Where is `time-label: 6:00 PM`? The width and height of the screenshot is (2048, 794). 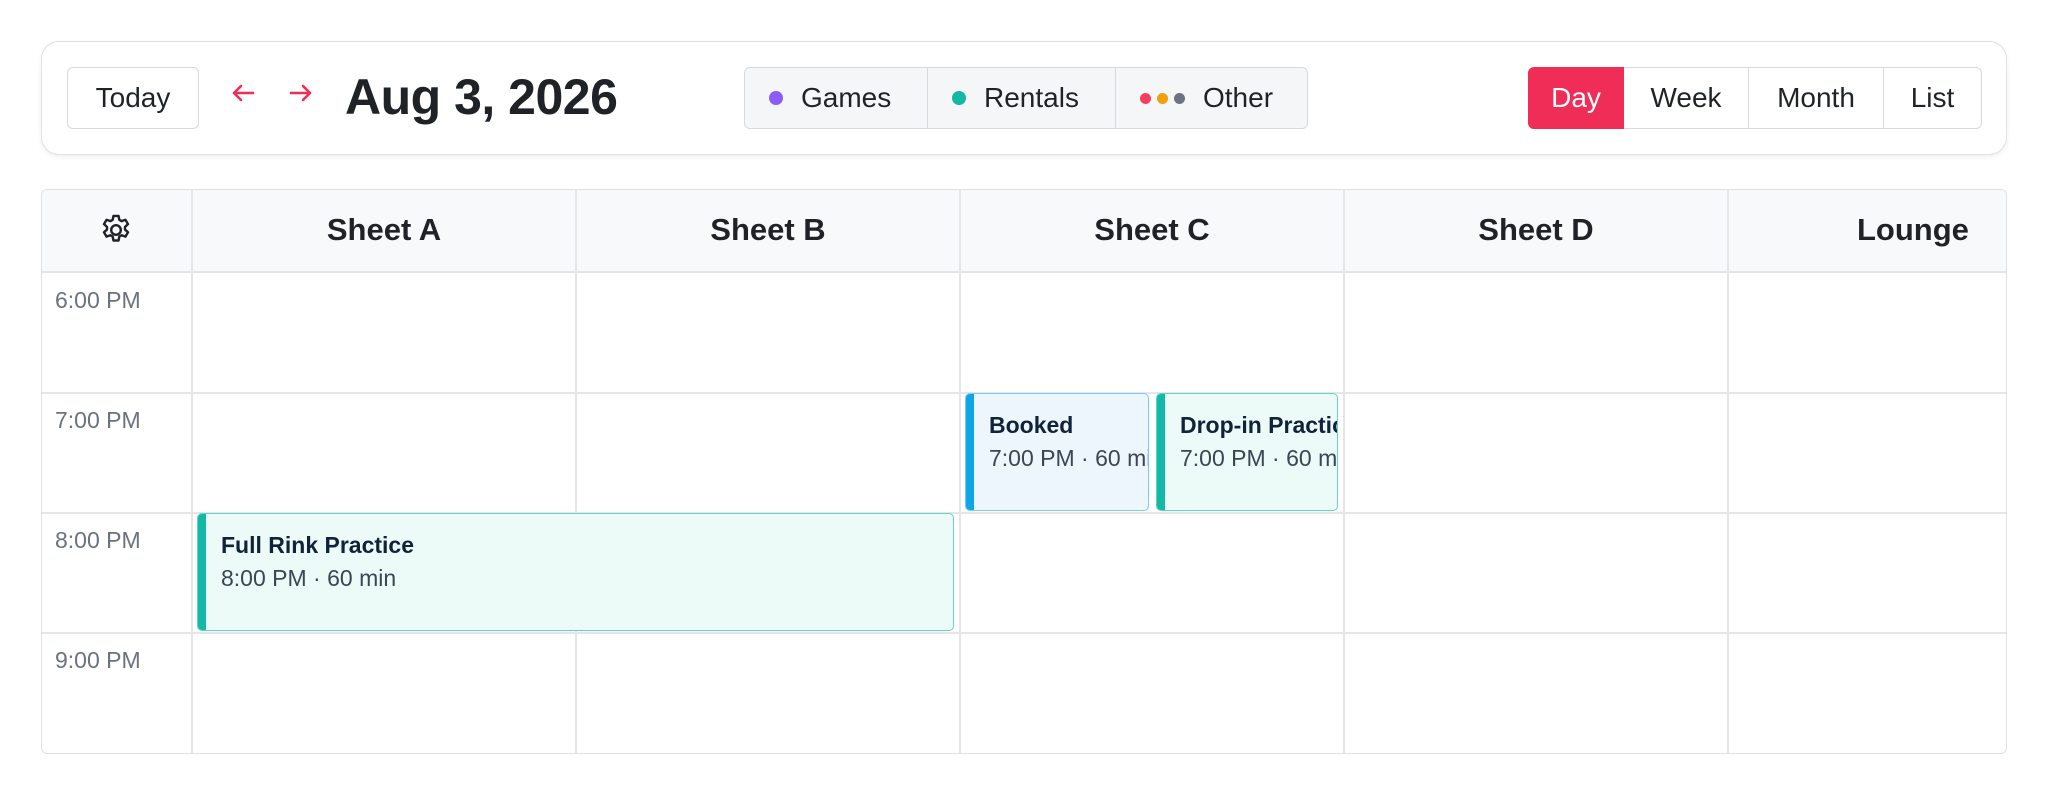
time-label: 6:00 PM is located at coordinates (98, 300).